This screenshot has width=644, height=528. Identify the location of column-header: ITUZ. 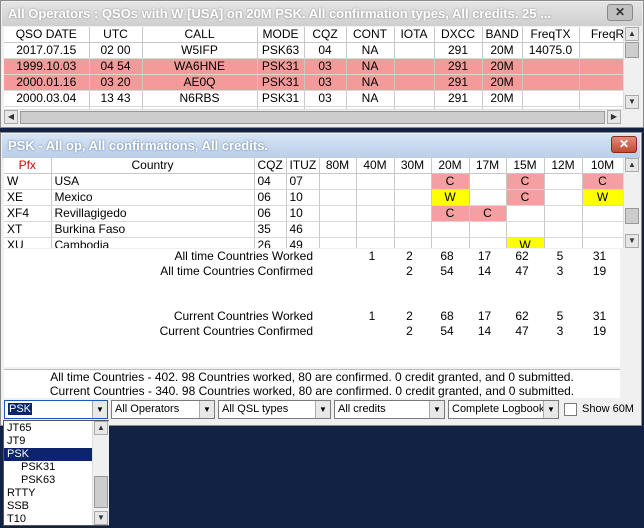
(303, 166).